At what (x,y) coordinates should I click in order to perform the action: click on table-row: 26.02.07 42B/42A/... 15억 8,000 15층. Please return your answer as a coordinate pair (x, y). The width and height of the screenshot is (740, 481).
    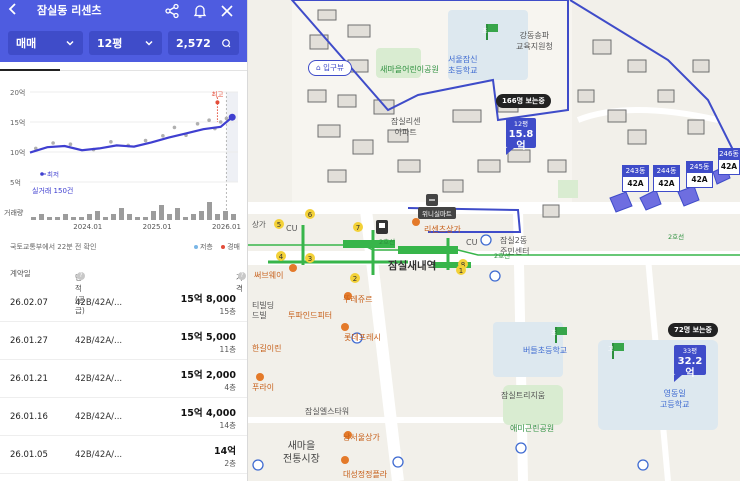
    Looking at the image, I should click on (123, 303).